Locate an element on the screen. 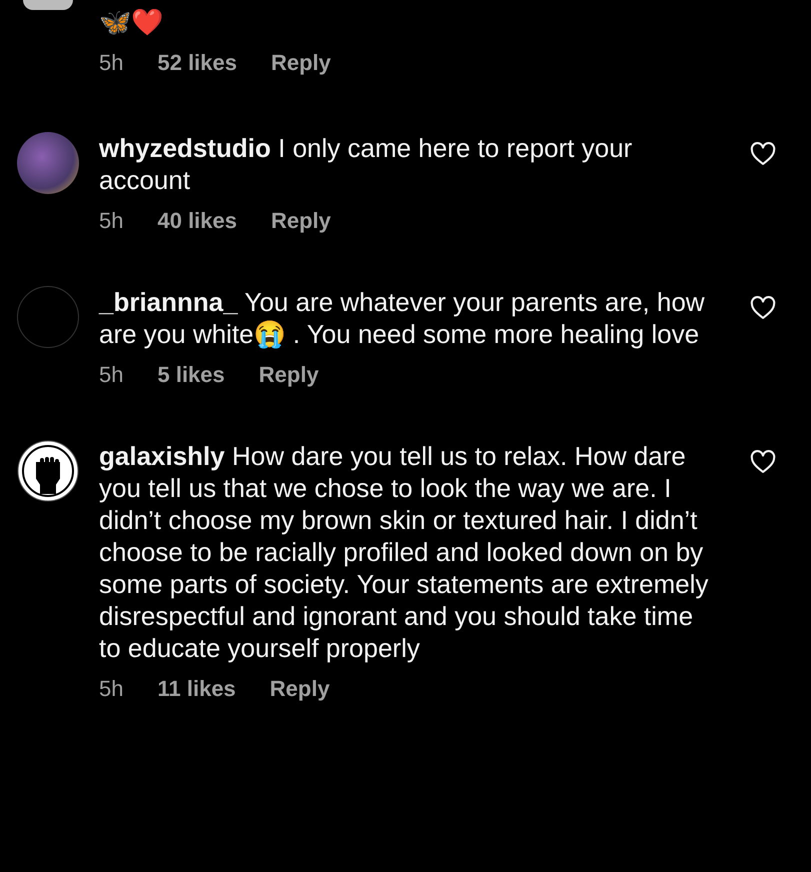 The image size is (811, 872). fist-avatar-icon is located at coordinates (48, 471).